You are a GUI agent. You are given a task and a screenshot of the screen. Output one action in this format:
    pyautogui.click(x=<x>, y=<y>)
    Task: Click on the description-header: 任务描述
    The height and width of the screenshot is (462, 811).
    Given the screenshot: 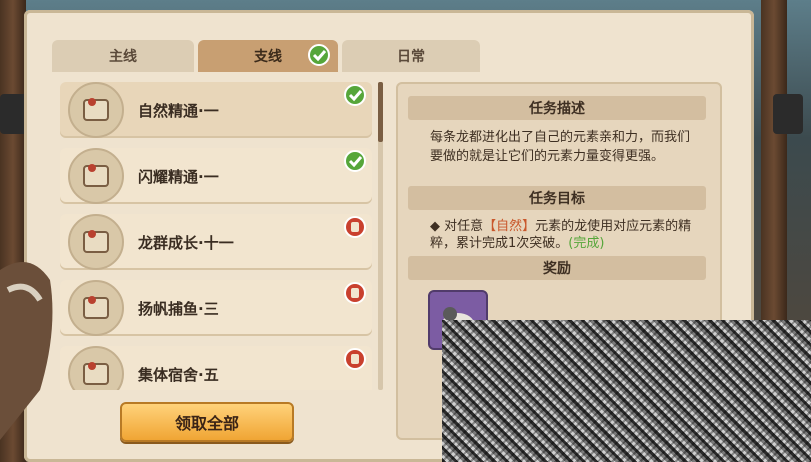 What is the action you would take?
    pyautogui.click(x=557, y=108)
    